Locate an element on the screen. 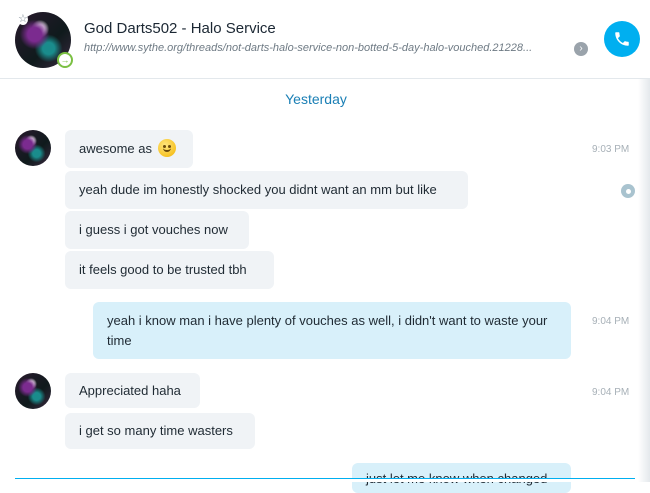 This screenshot has height=493, width=650. expand-arrow-icon: › is located at coordinates (581, 49).